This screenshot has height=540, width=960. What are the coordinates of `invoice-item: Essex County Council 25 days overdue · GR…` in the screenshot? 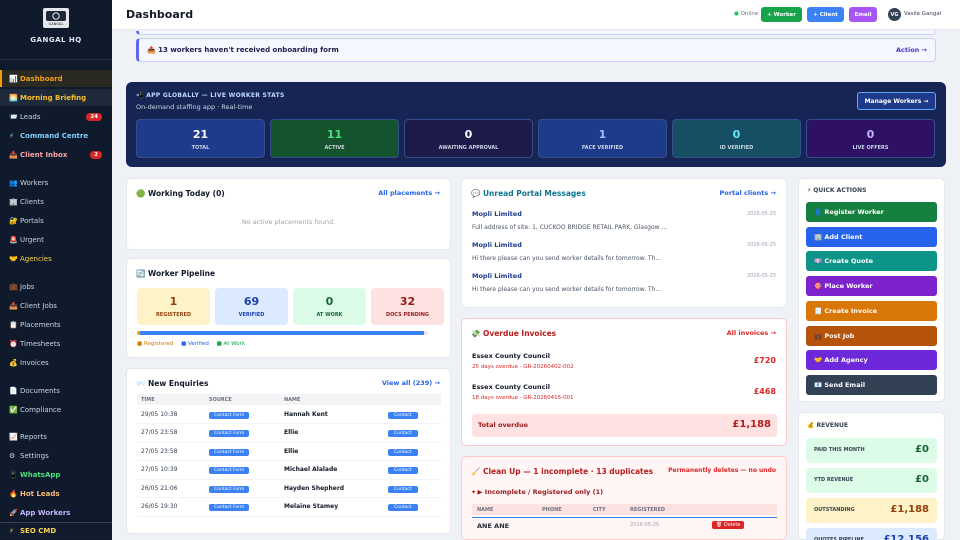 It's located at (624, 361).